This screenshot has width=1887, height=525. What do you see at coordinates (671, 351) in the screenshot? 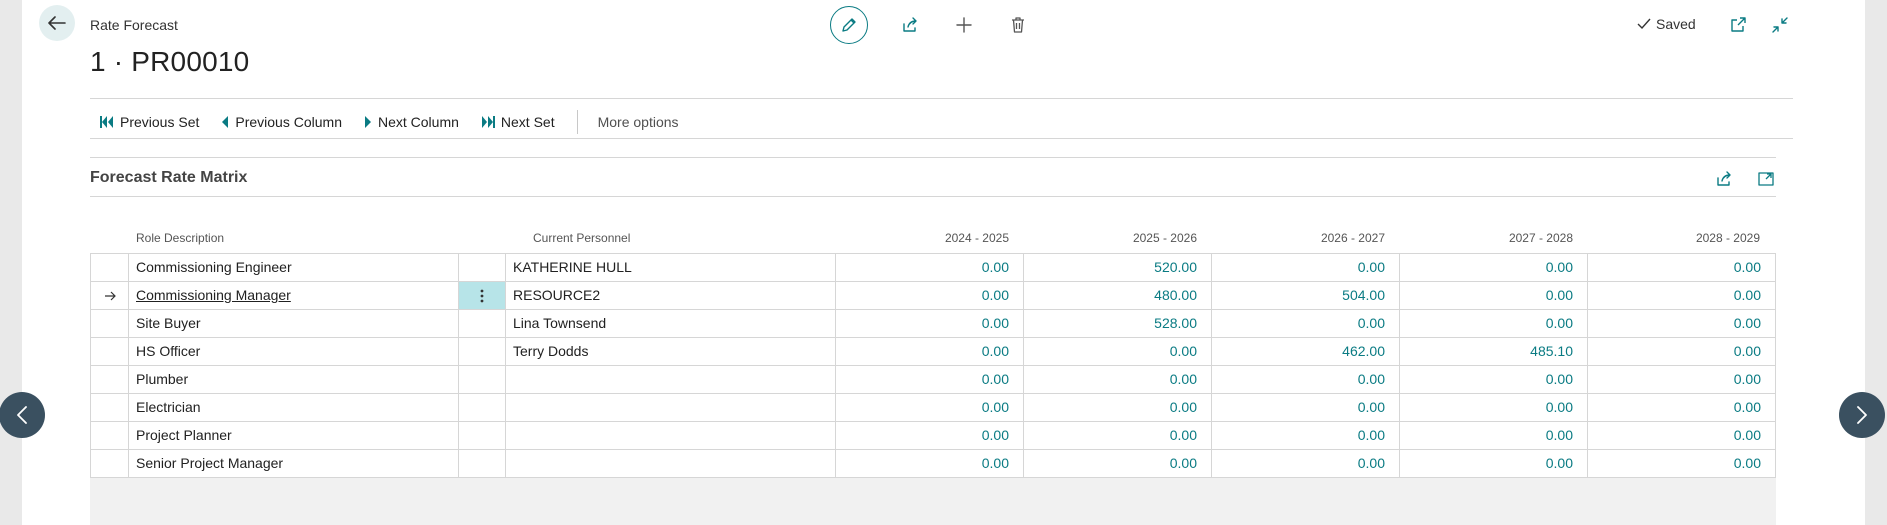
I see `personnel-cell: Terry Dodds` at bounding box center [671, 351].